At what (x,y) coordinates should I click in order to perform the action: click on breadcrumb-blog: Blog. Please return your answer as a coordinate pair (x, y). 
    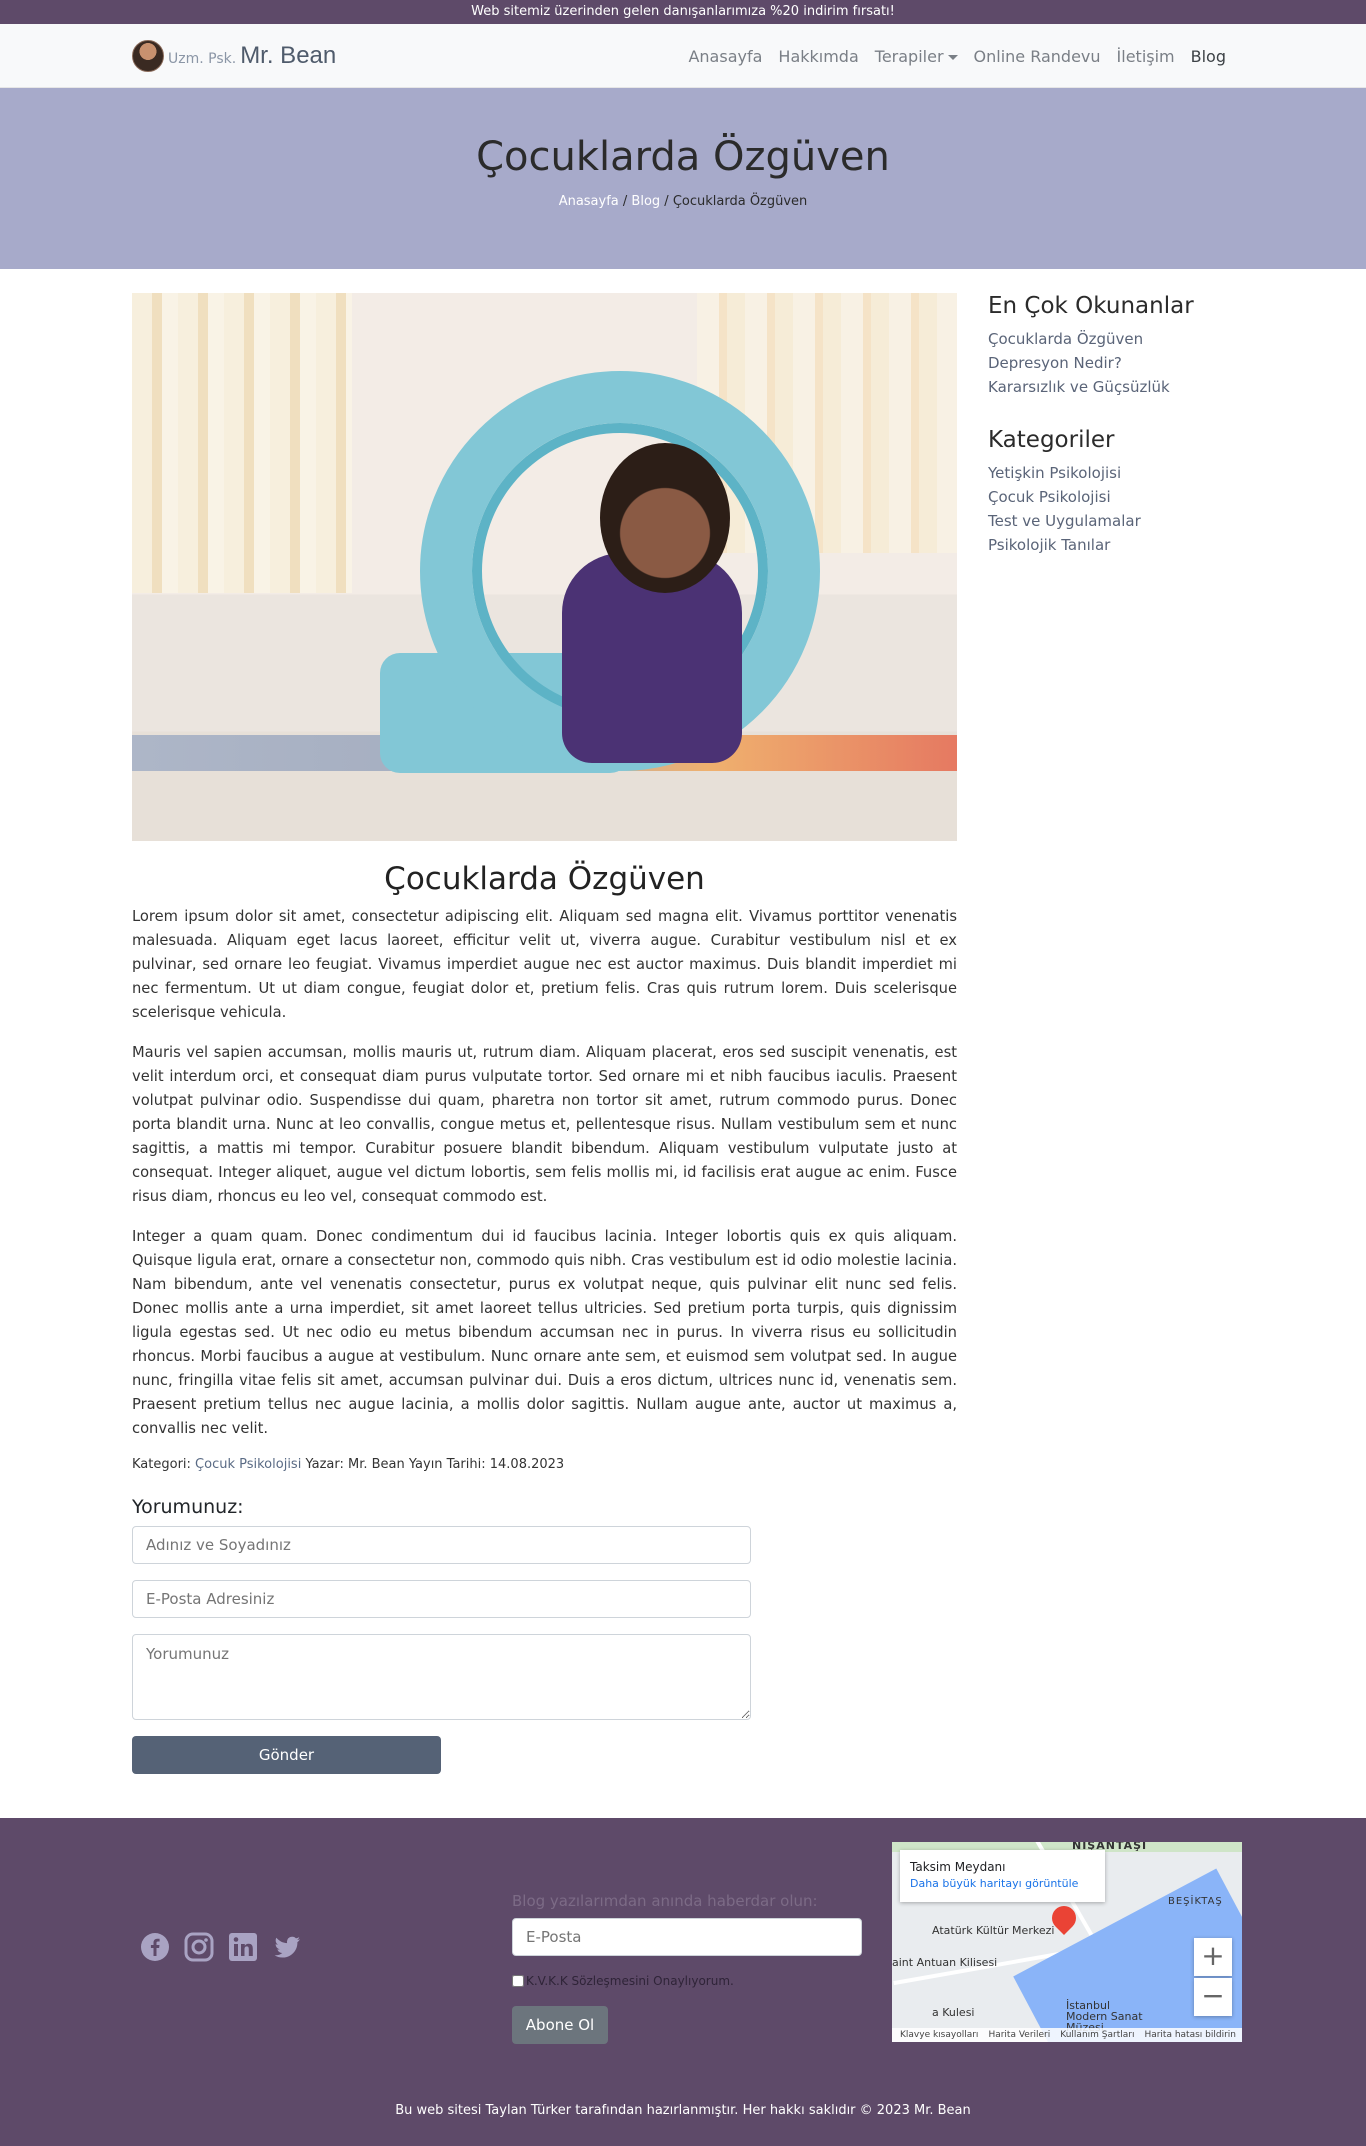
    Looking at the image, I should click on (645, 201).